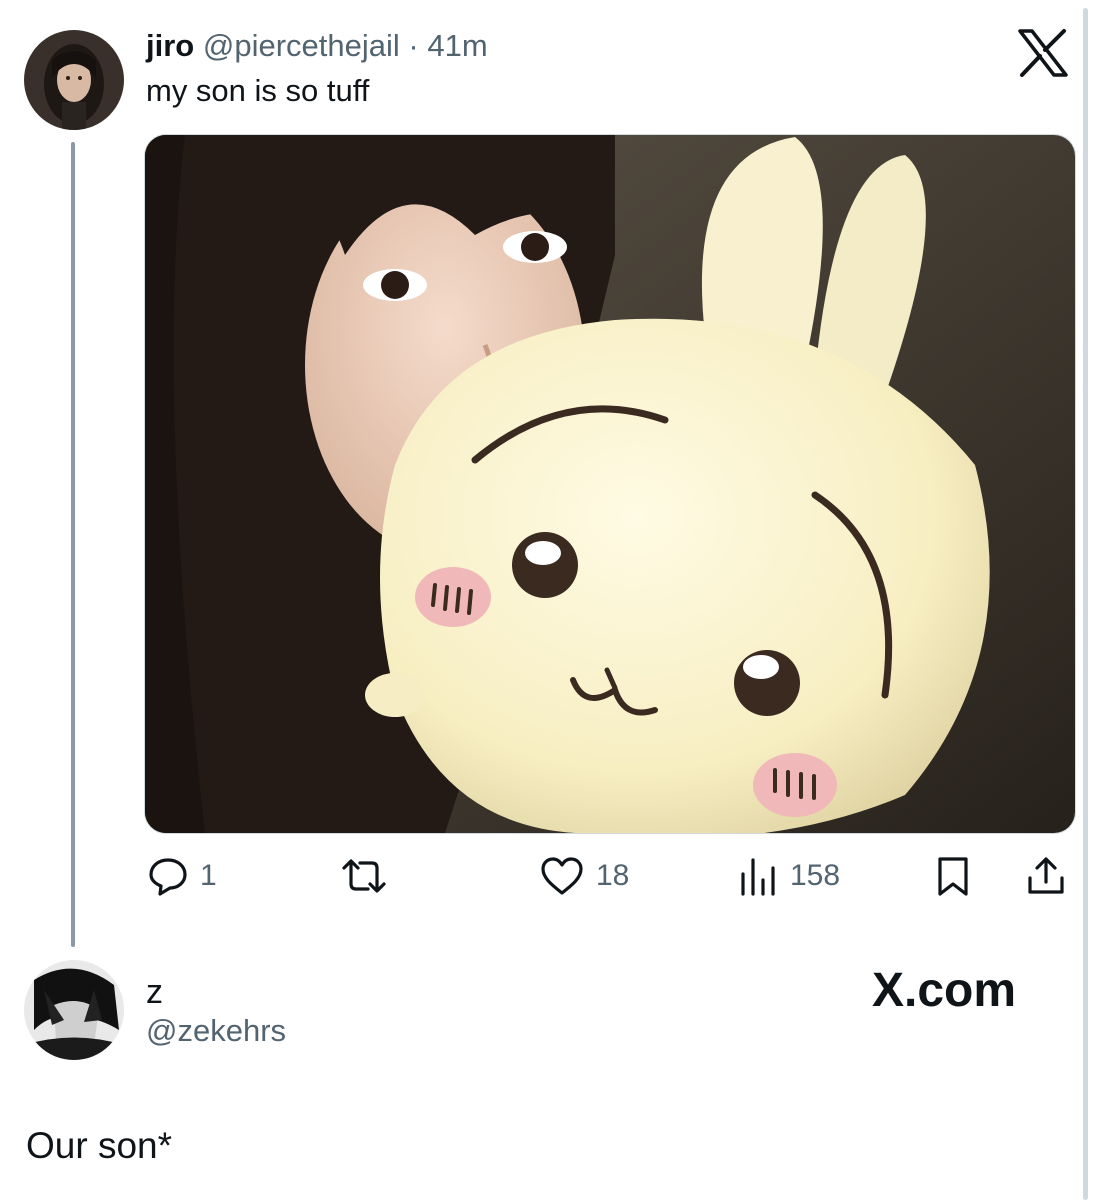  What do you see at coordinates (74, 1010) in the screenshot?
I see `reply-author-avatar` at bounding box center [74, 1010].